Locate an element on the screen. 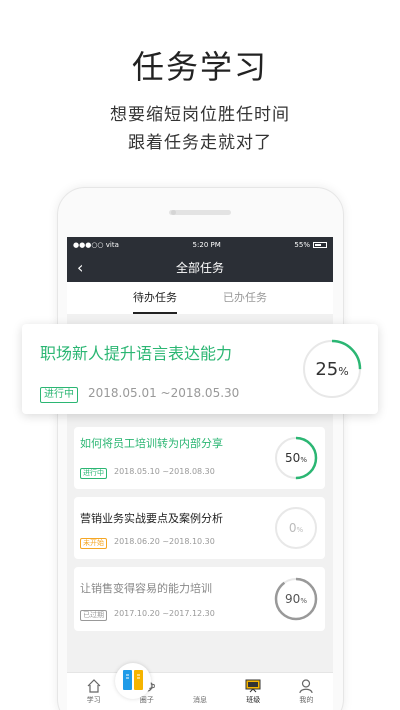 The height and width of the screenshot is (710, 400). message-center-button is located at coordinates (133, 681).